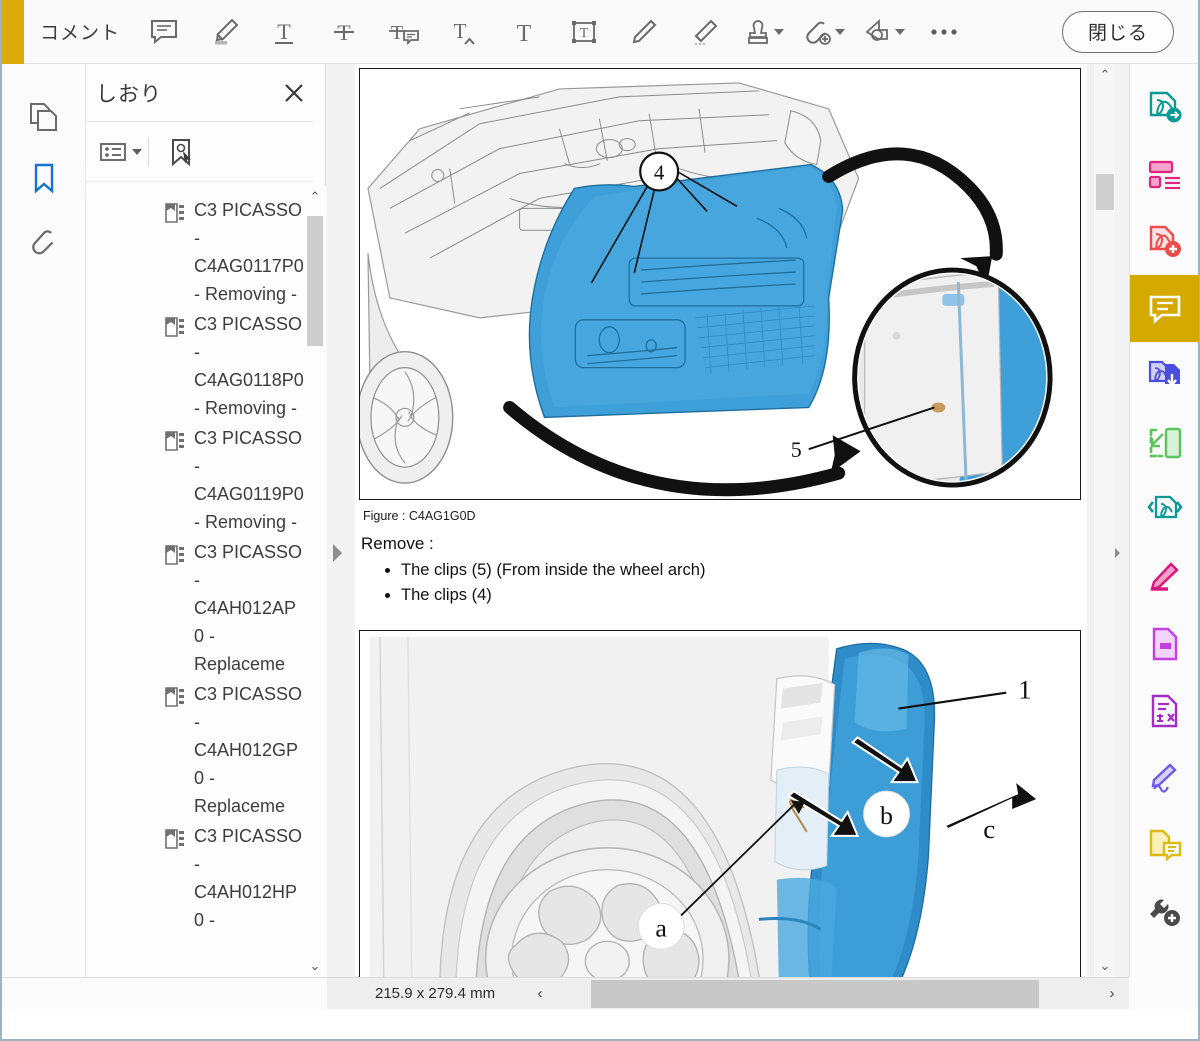 Image resolution: width=1200 pixels, height=1041 pixels. I want to click on new-bookmark-button, so click(182, 152).